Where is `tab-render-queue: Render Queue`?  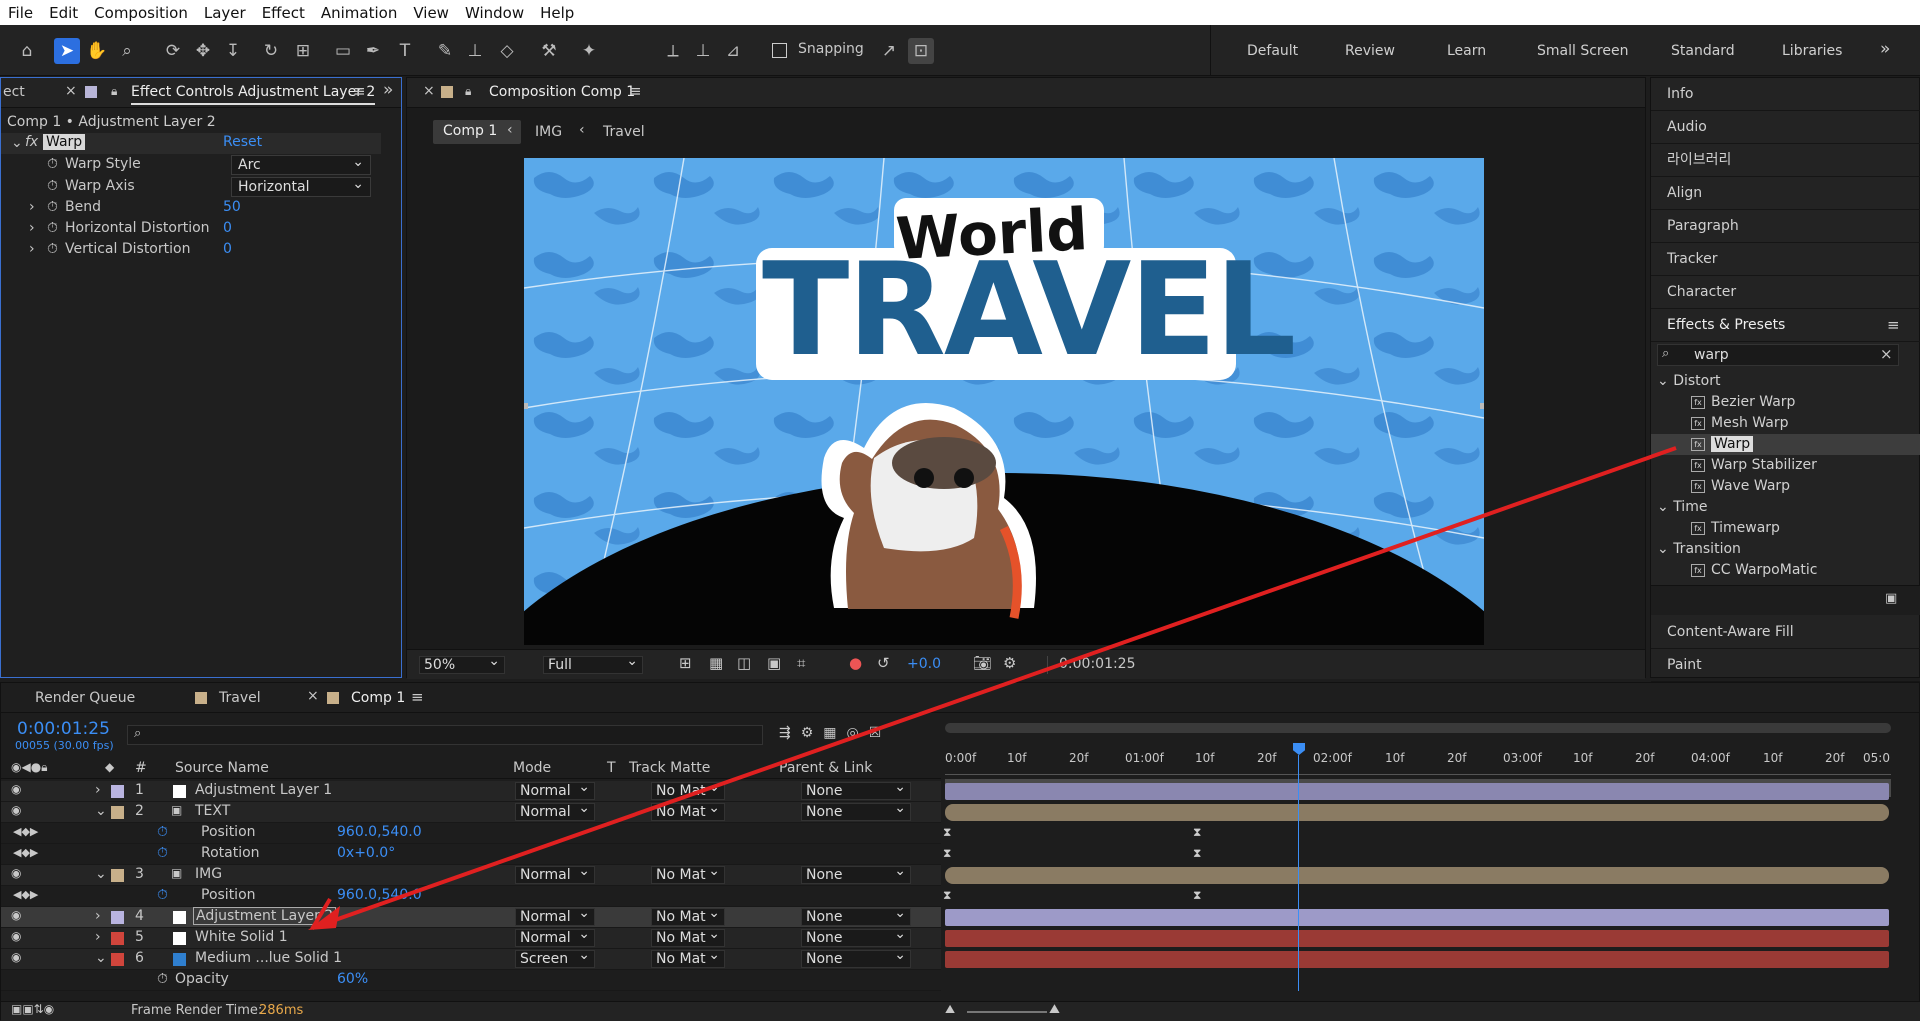
tab-render-queue: Render Queue is located at coordinates (85, 698).